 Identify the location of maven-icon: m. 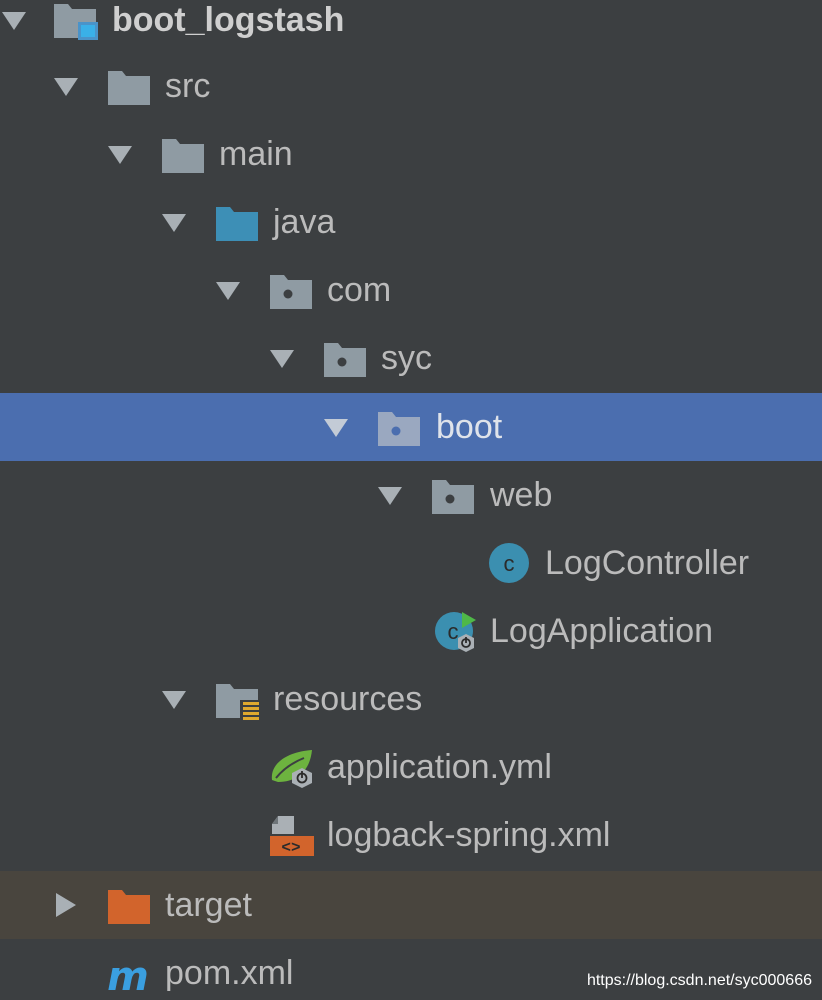
(128, 974).